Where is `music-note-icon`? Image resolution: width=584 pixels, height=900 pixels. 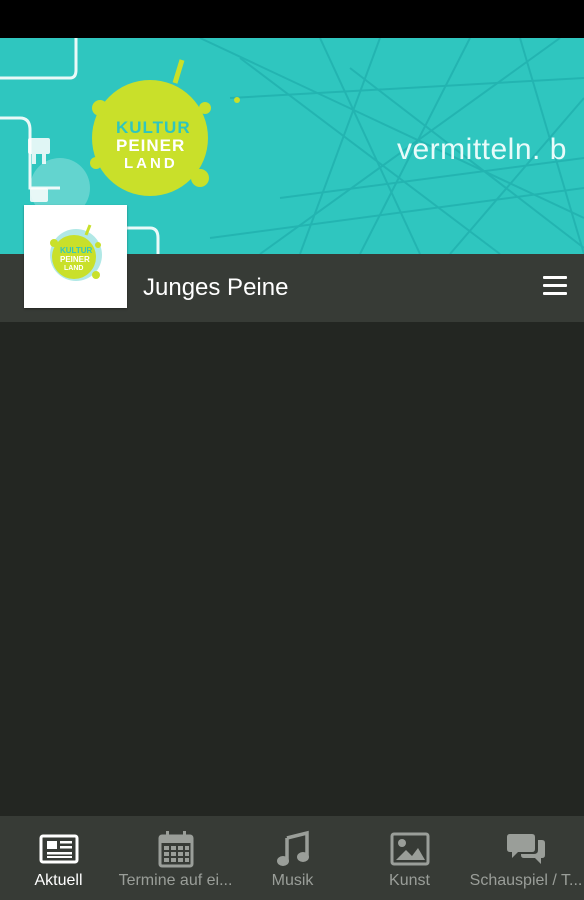 music-note-icon is located at coordinates (292, 848).